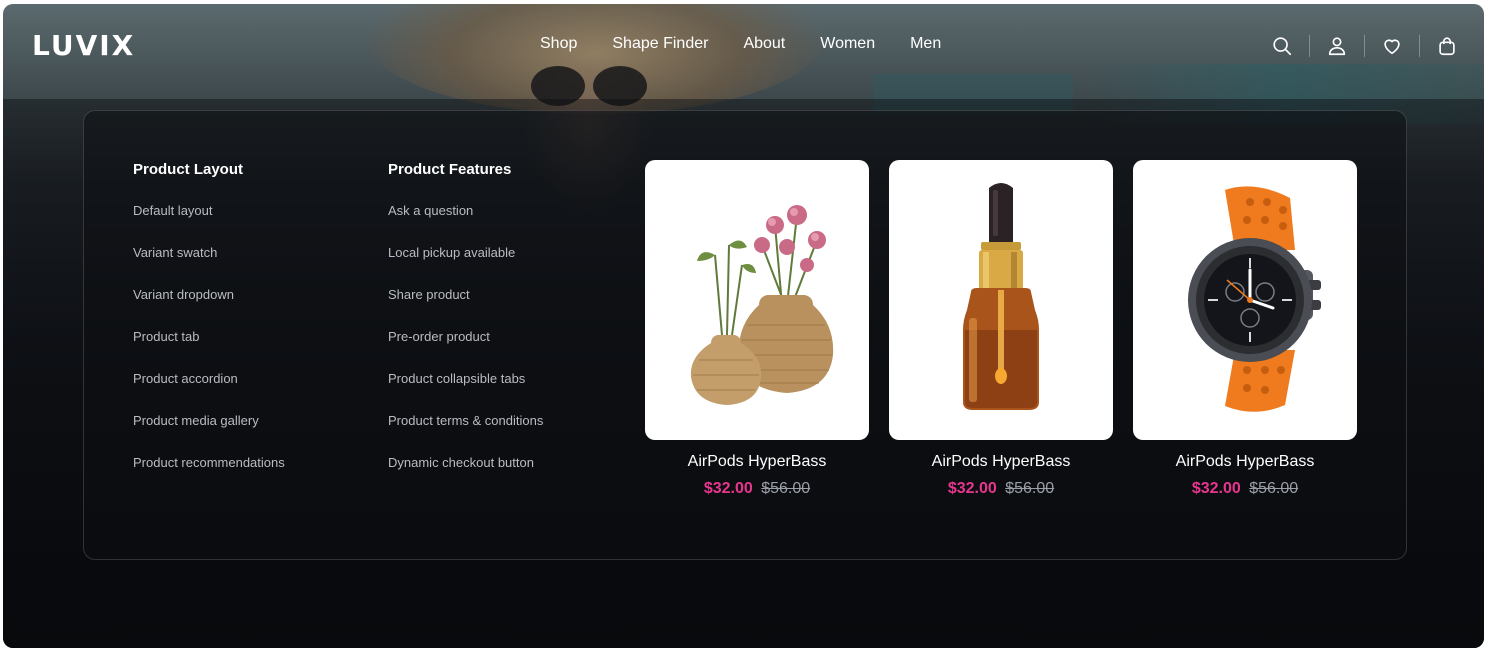 This screenshot has width=1487, height=650. Describe the element at coordinates (196, 420) in the screenshot. I see `menu-link: Product media gallery` at that location.